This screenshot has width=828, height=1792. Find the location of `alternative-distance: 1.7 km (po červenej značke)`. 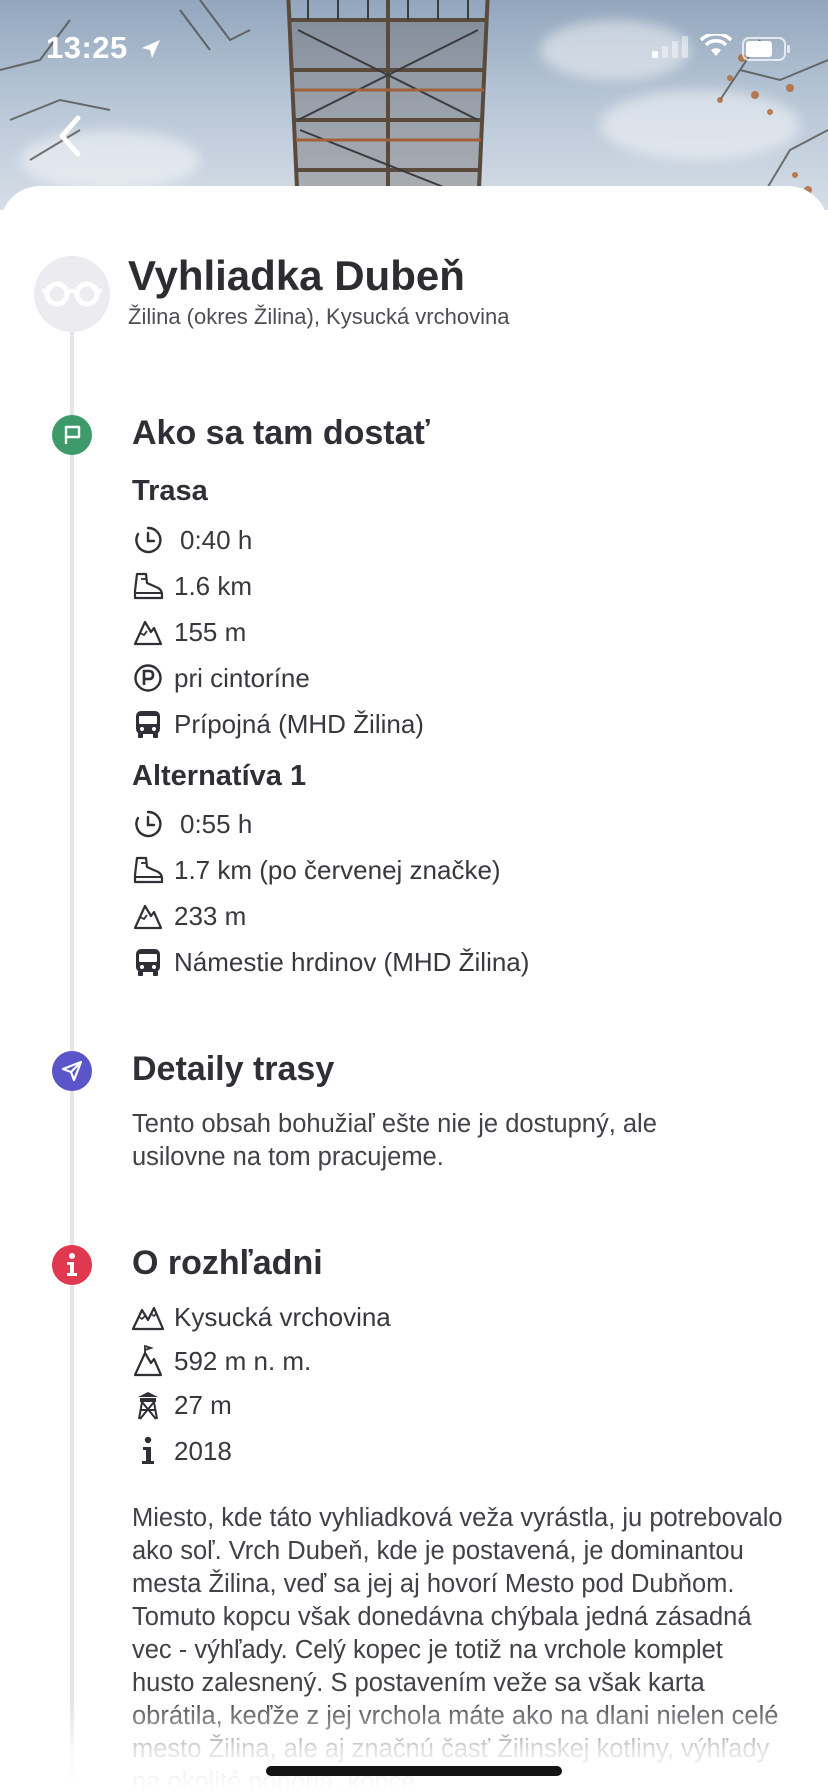

alternative-distance: 1.7 km (po červenej značke) is located at coordinates (316, 870).